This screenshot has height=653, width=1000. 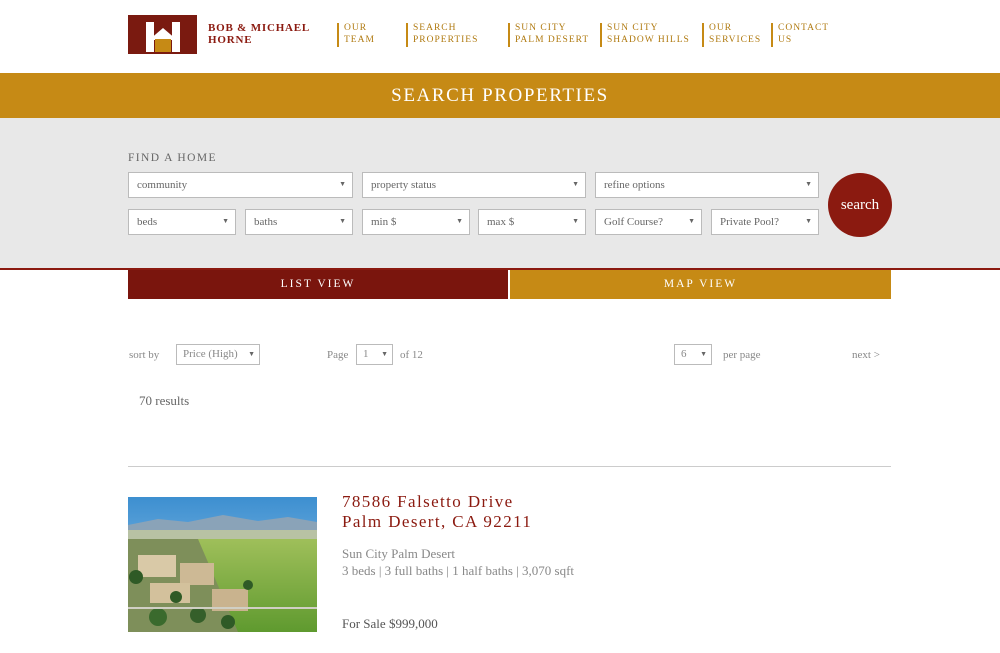 I want to click on page-select: 1 ▼, so click(x=374, y=354).